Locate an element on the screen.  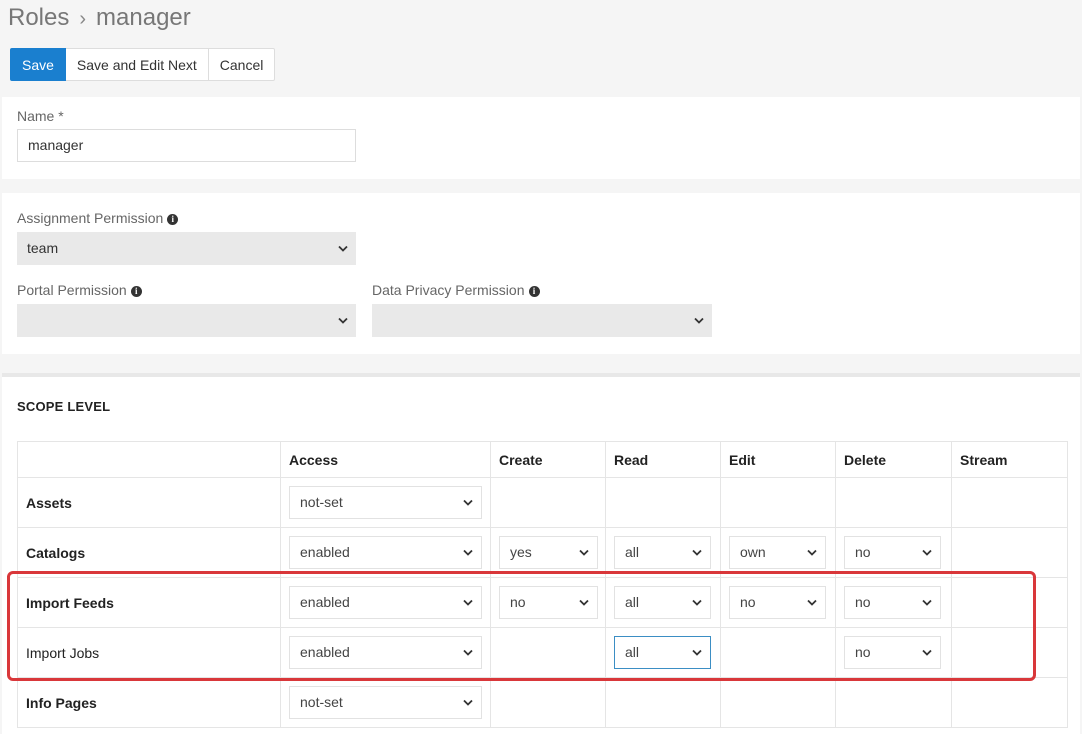
breadcrumb: Roles › manager is located at coordinates (99, 18).